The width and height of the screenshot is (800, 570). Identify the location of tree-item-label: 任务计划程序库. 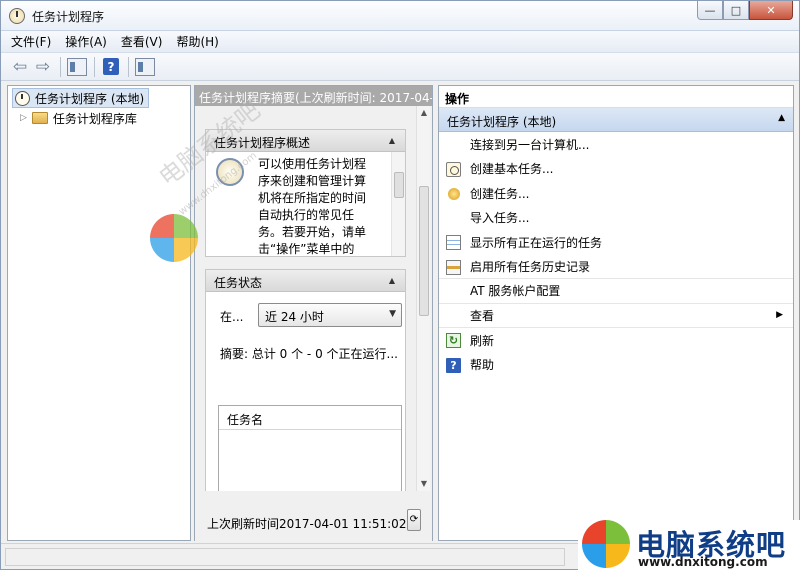
(94, 118).